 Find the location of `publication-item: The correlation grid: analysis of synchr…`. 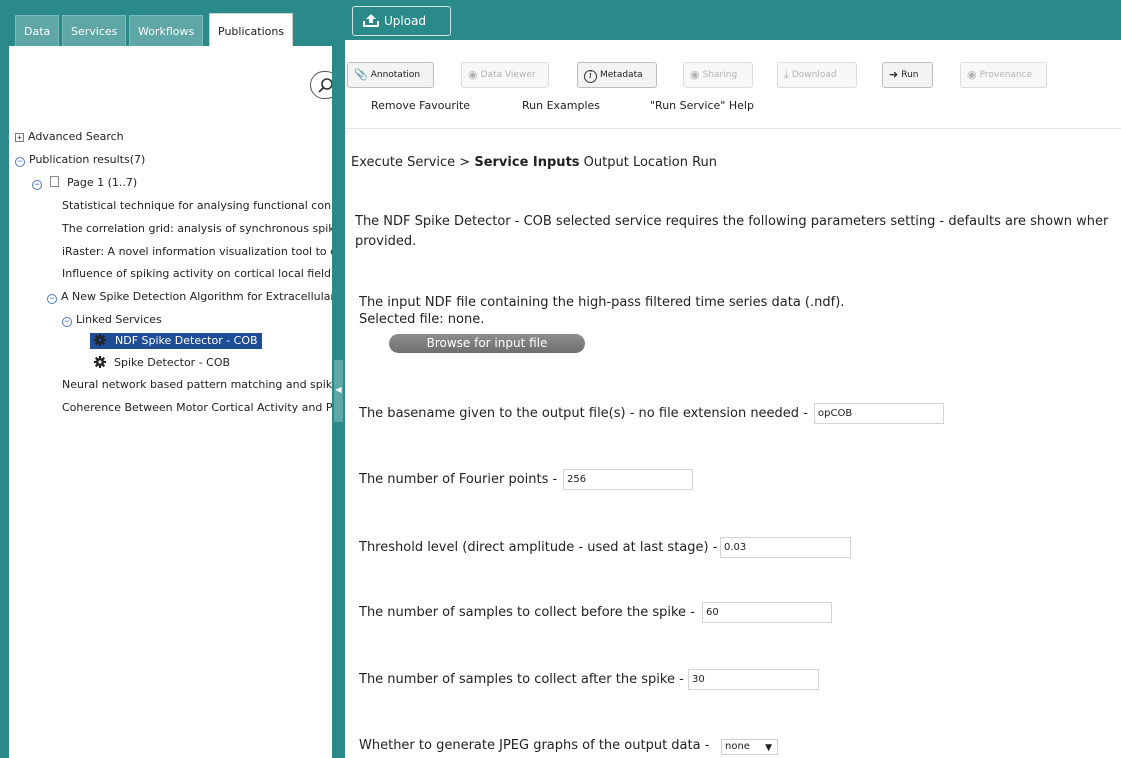

publication-item: The correlation grid: analysis of synchr… is located at coordinates (197, 229).